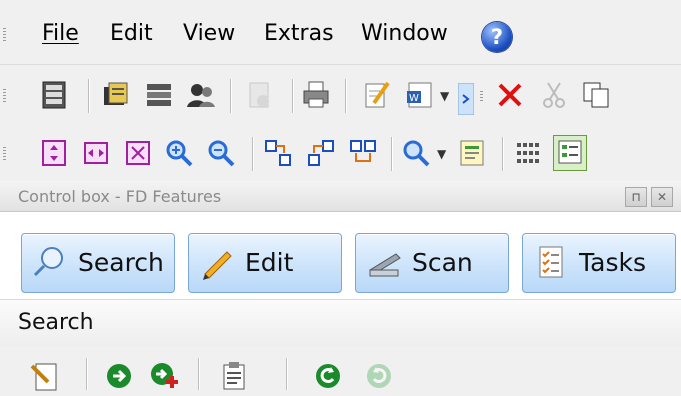 The width and height of the screenshot is (681, 396). I want to click on cut-icon, so click(554, 95).